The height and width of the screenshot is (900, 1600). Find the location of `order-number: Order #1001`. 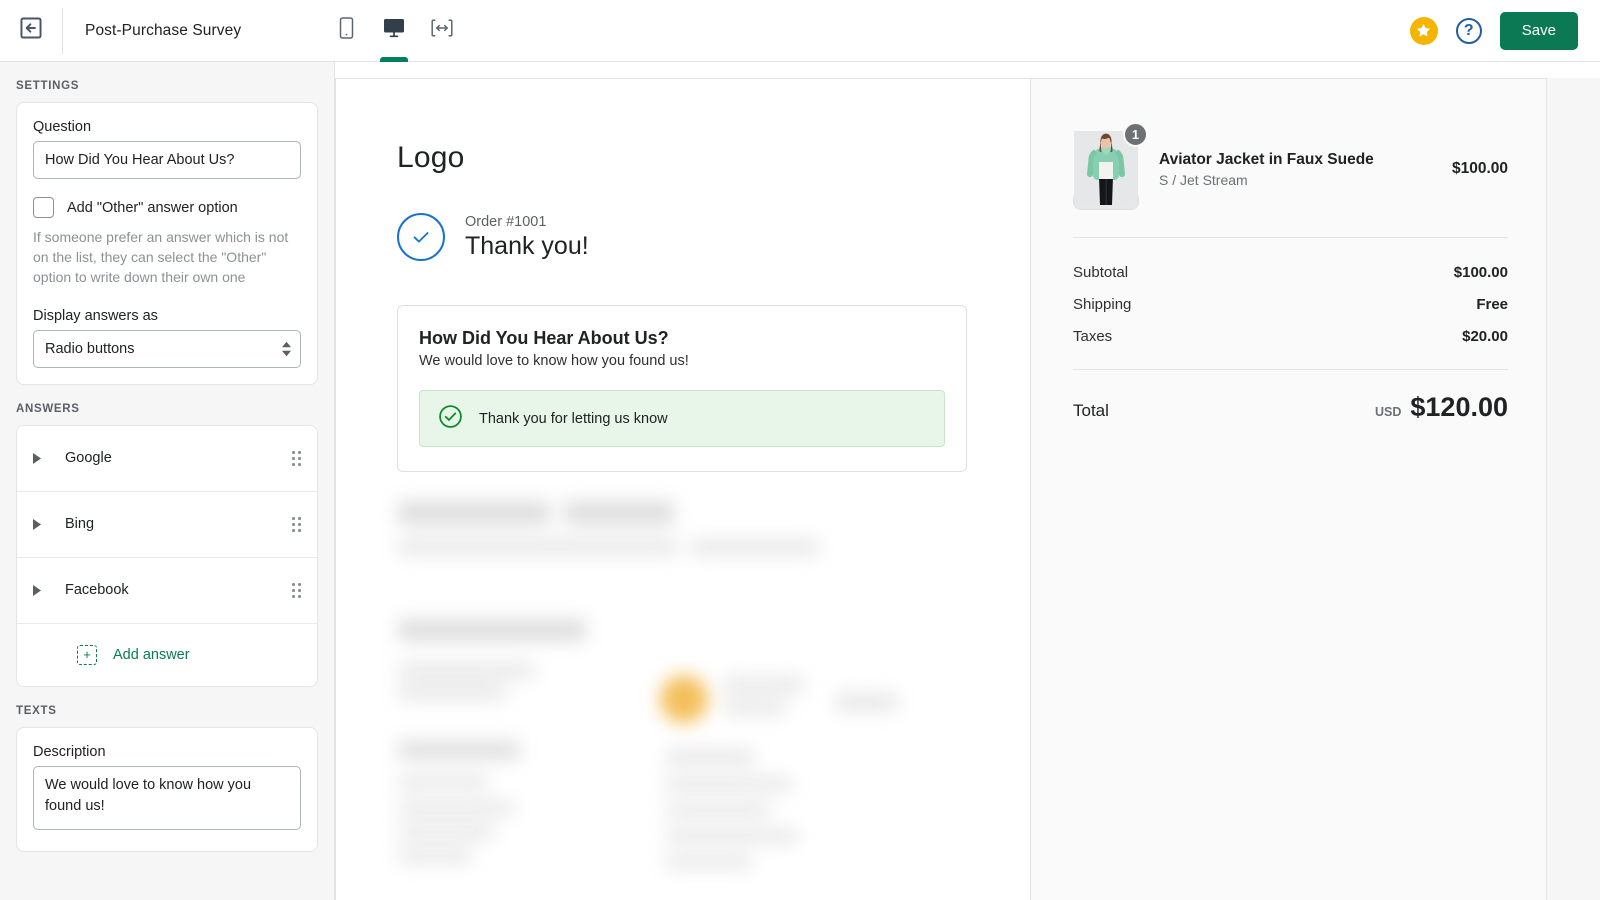

order-number: Order #1001 is located at coordinates (506, 221).